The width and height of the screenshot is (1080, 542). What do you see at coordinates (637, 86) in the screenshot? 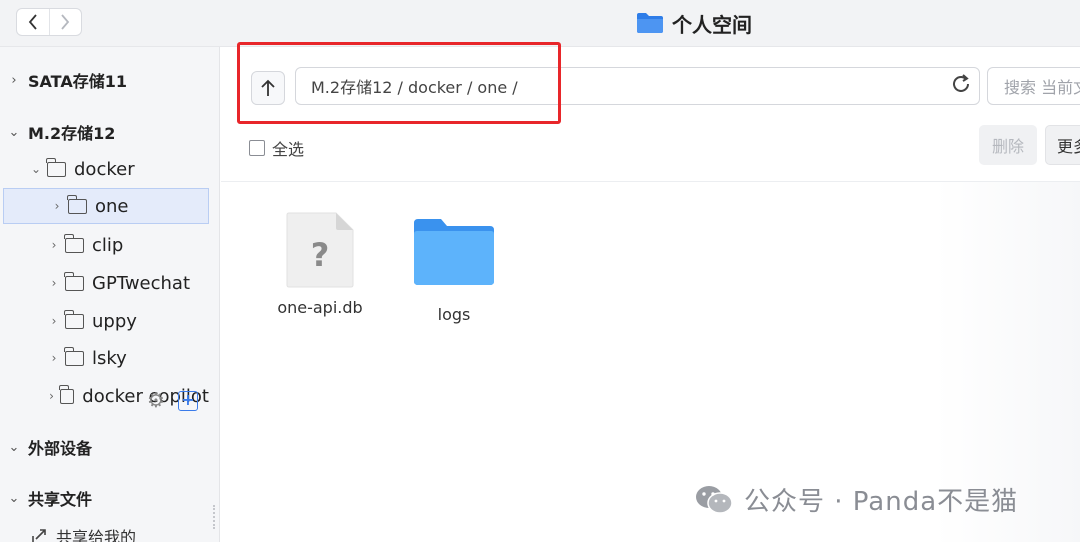
I see `path-bar: M.2存储12 / docker / one /` at bounding box center [637, 86].